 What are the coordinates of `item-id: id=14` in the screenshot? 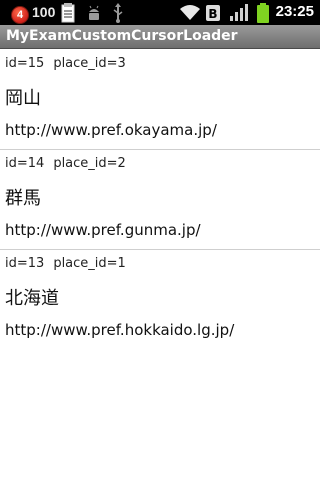 It's located at (25, 163).